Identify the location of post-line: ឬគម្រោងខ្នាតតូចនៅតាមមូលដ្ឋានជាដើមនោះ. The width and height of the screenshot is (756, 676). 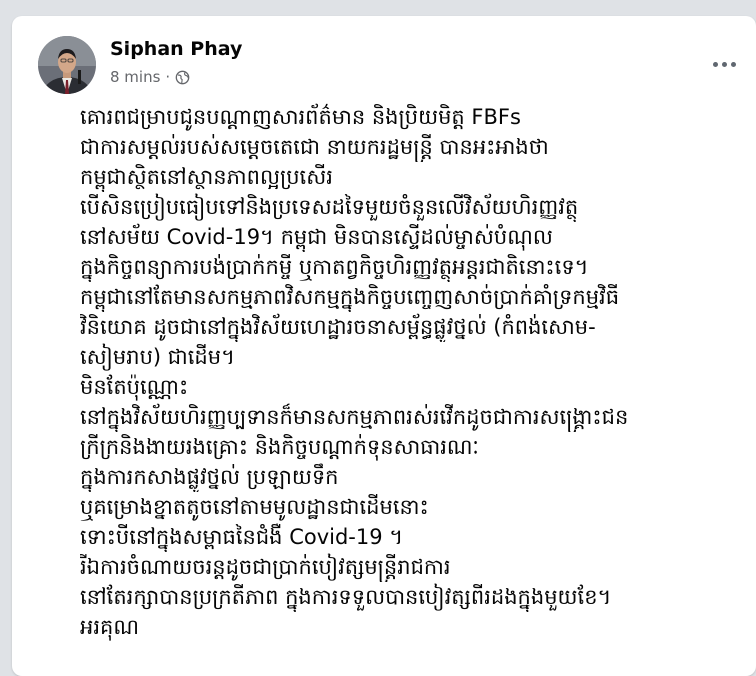
(254, 507).